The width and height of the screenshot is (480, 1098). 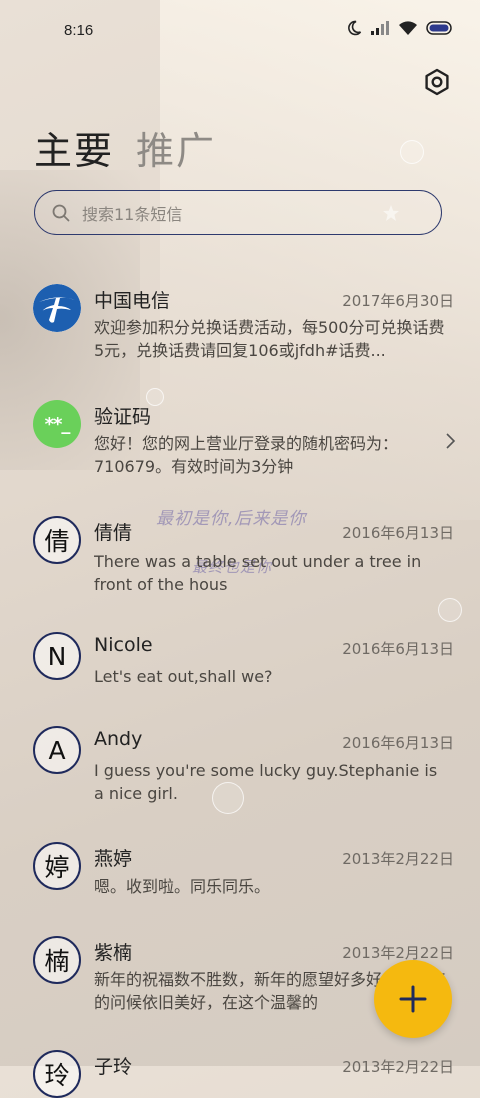 I want to click on settings-button, so click(x=437, y=82).